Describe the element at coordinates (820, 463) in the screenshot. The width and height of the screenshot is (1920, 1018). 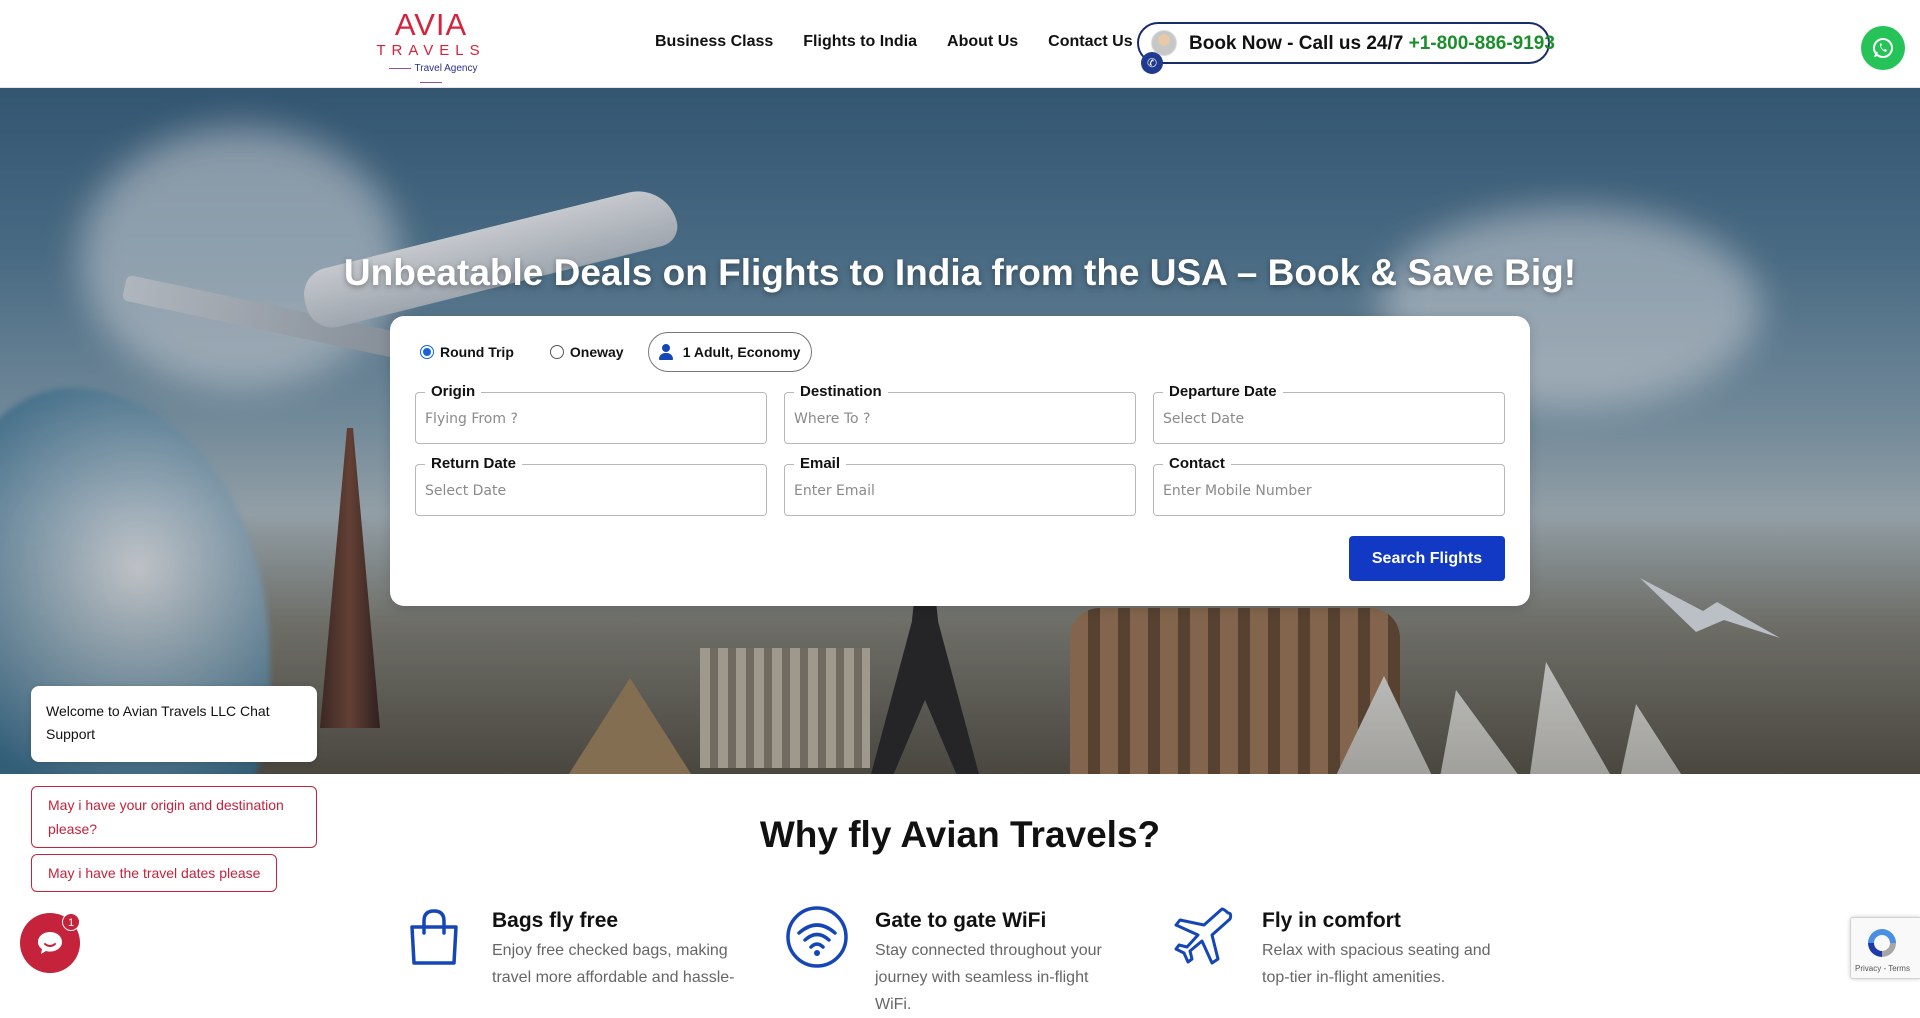
I see `email-label: Email` at that location.